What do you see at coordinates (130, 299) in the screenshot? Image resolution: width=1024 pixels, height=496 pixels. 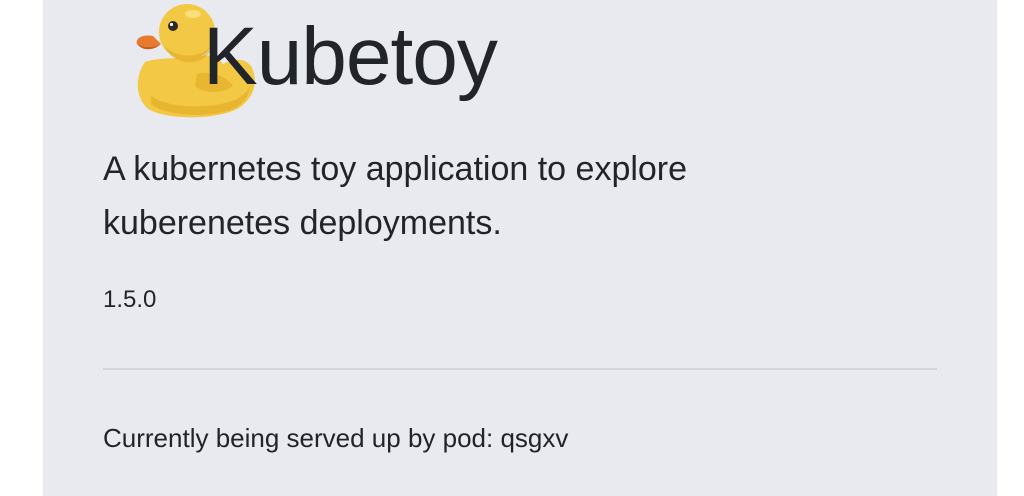 I see `app-version: 1.5.0` at bounding box center [130, 299].